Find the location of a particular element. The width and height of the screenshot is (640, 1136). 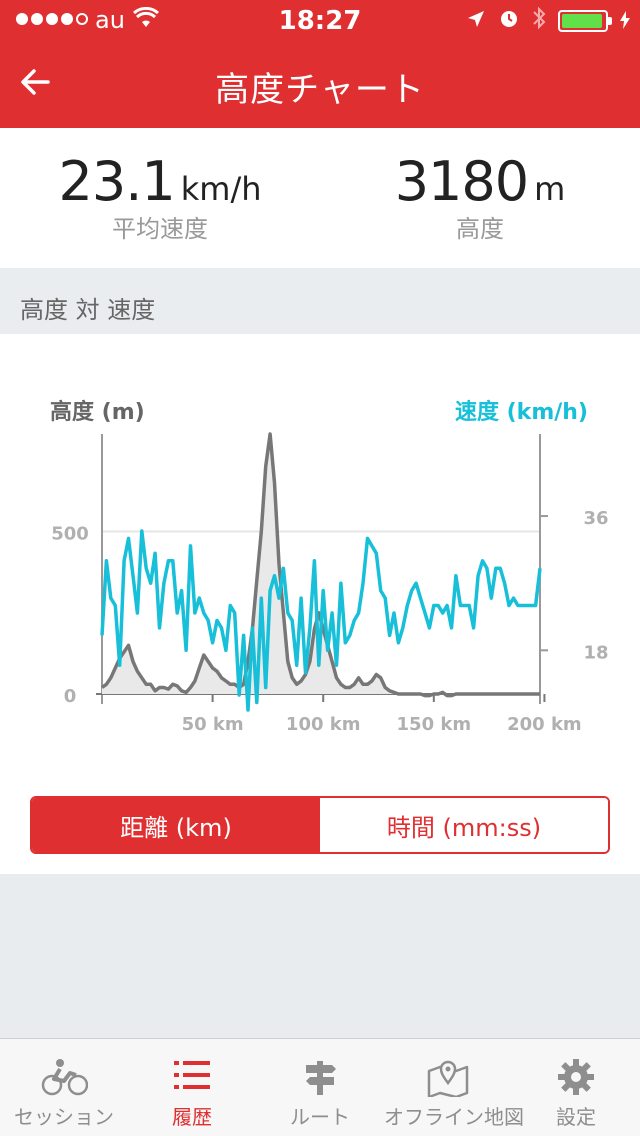

signpost-icon is located at coordinates (320, 1079).